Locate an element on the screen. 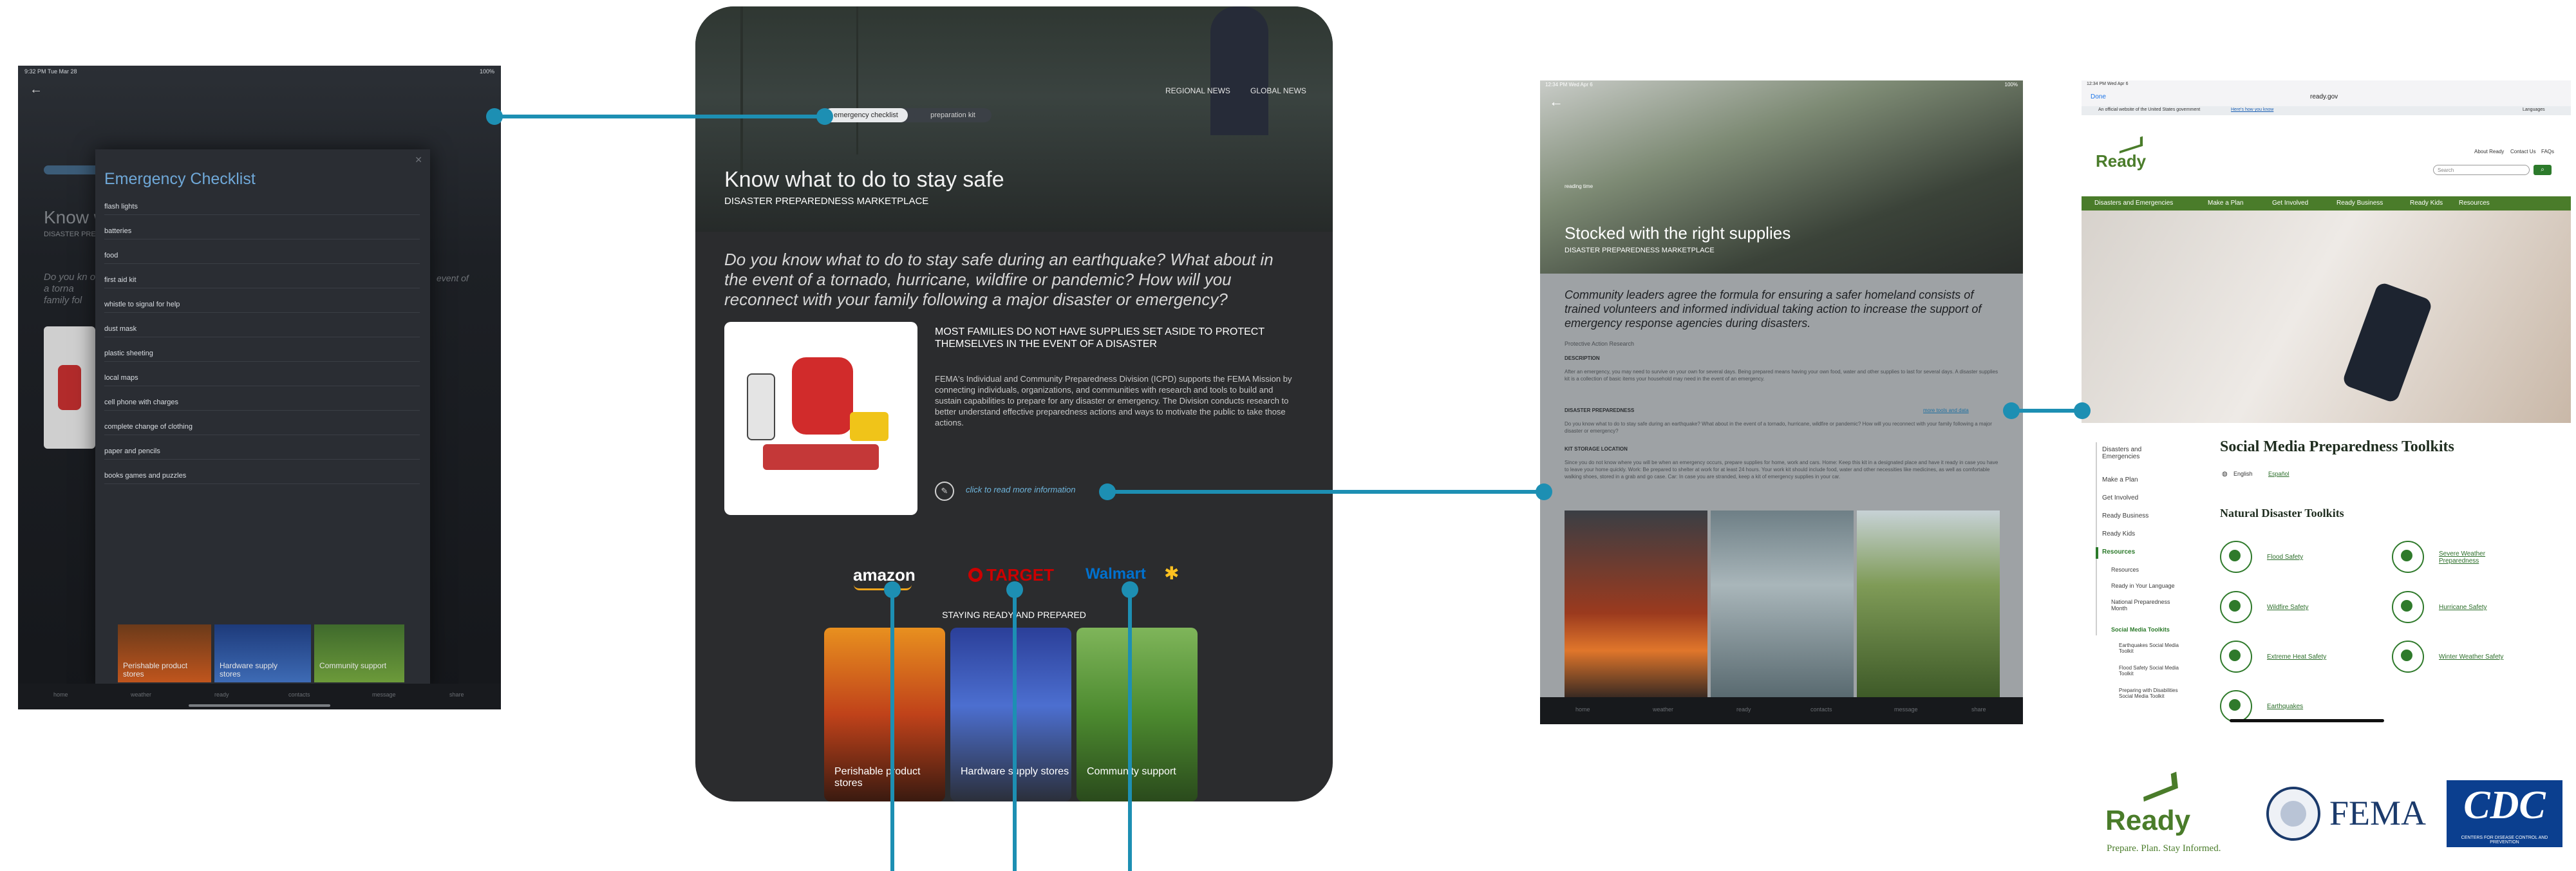  toolkit-winter-weather-safety: Winter Weather Safety is located at coordinates (2471, 656).